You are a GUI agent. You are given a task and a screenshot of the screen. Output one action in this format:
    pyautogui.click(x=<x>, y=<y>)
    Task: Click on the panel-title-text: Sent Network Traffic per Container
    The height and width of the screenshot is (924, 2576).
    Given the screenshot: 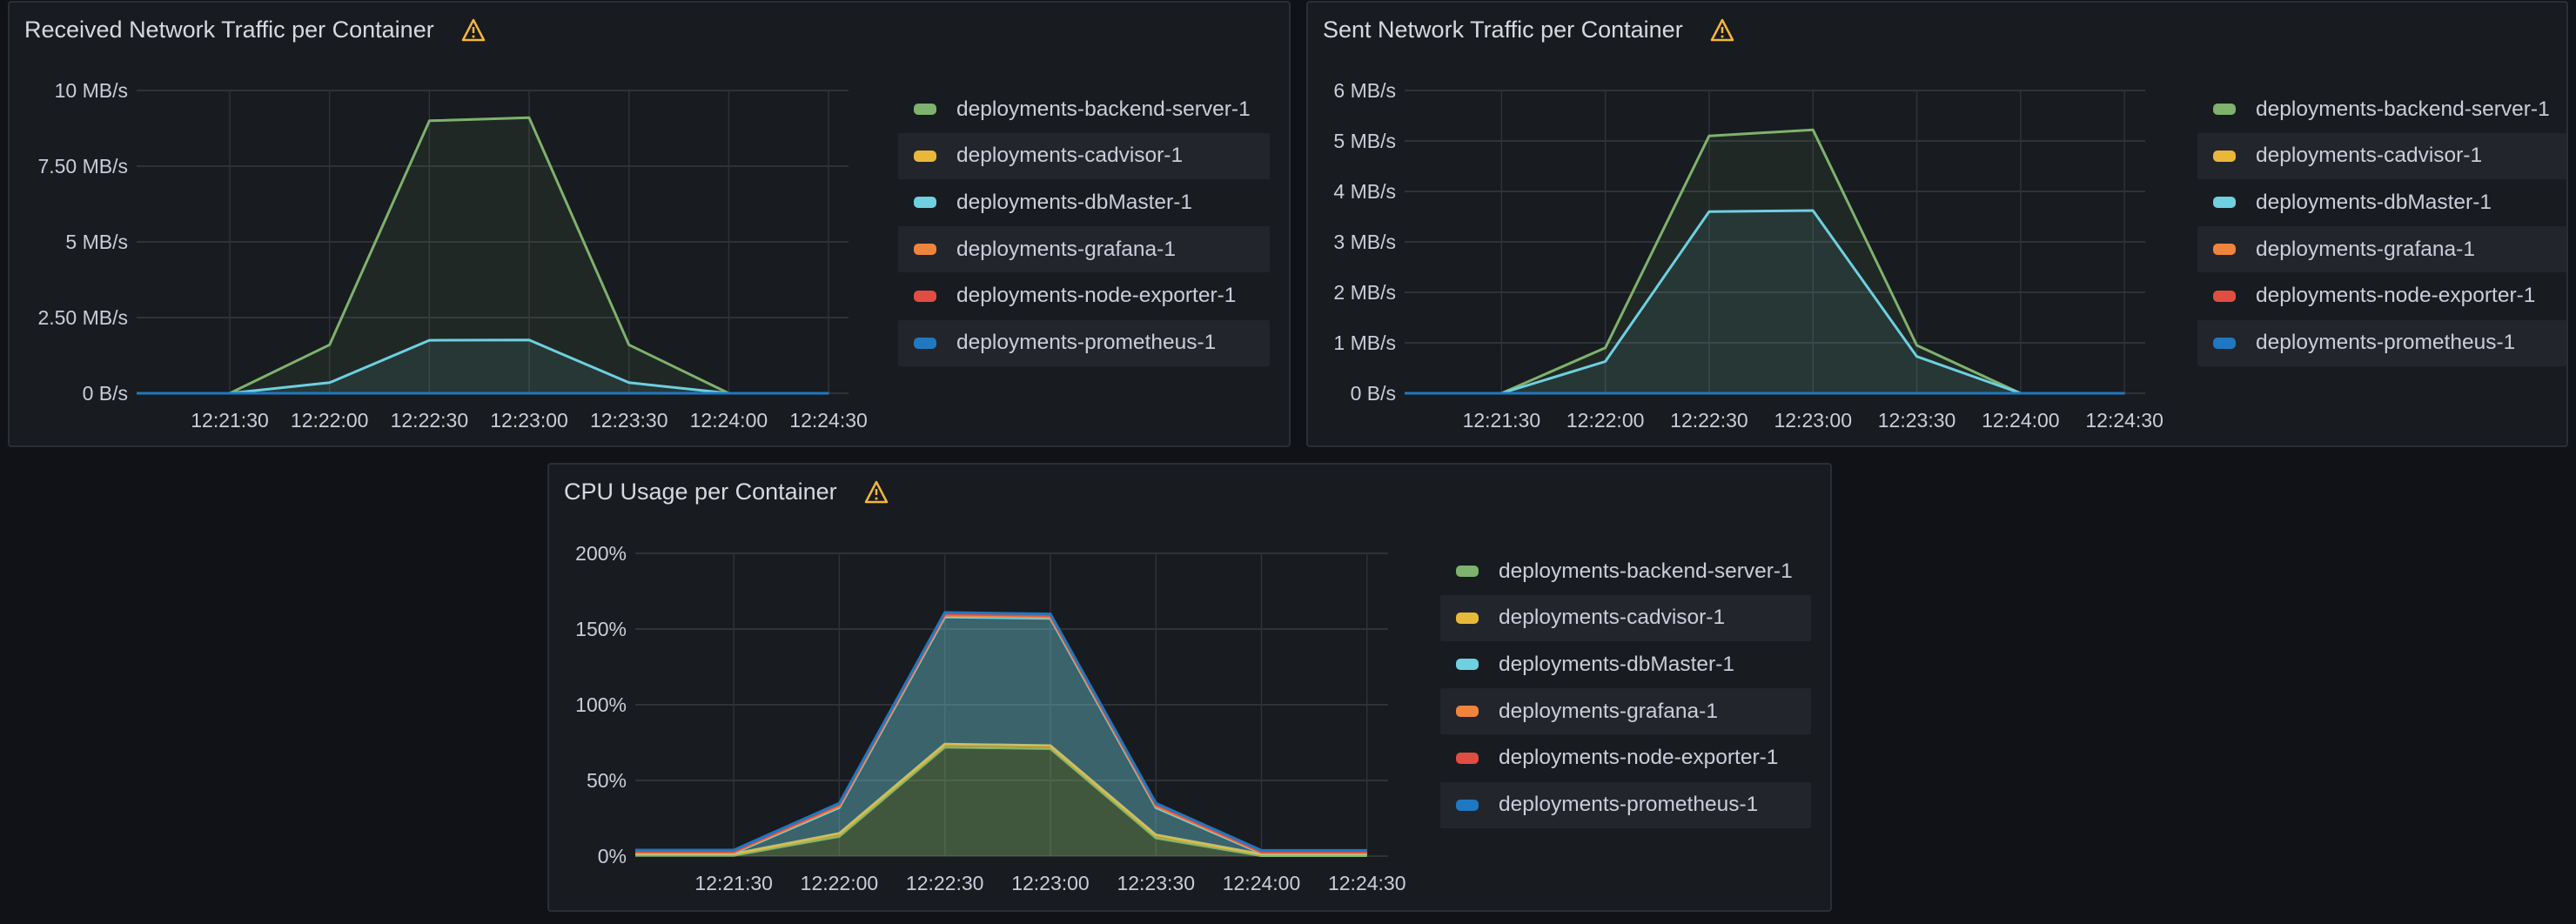 What is the action you would take?
    pyautogui.click(x=1503, y=30)
    